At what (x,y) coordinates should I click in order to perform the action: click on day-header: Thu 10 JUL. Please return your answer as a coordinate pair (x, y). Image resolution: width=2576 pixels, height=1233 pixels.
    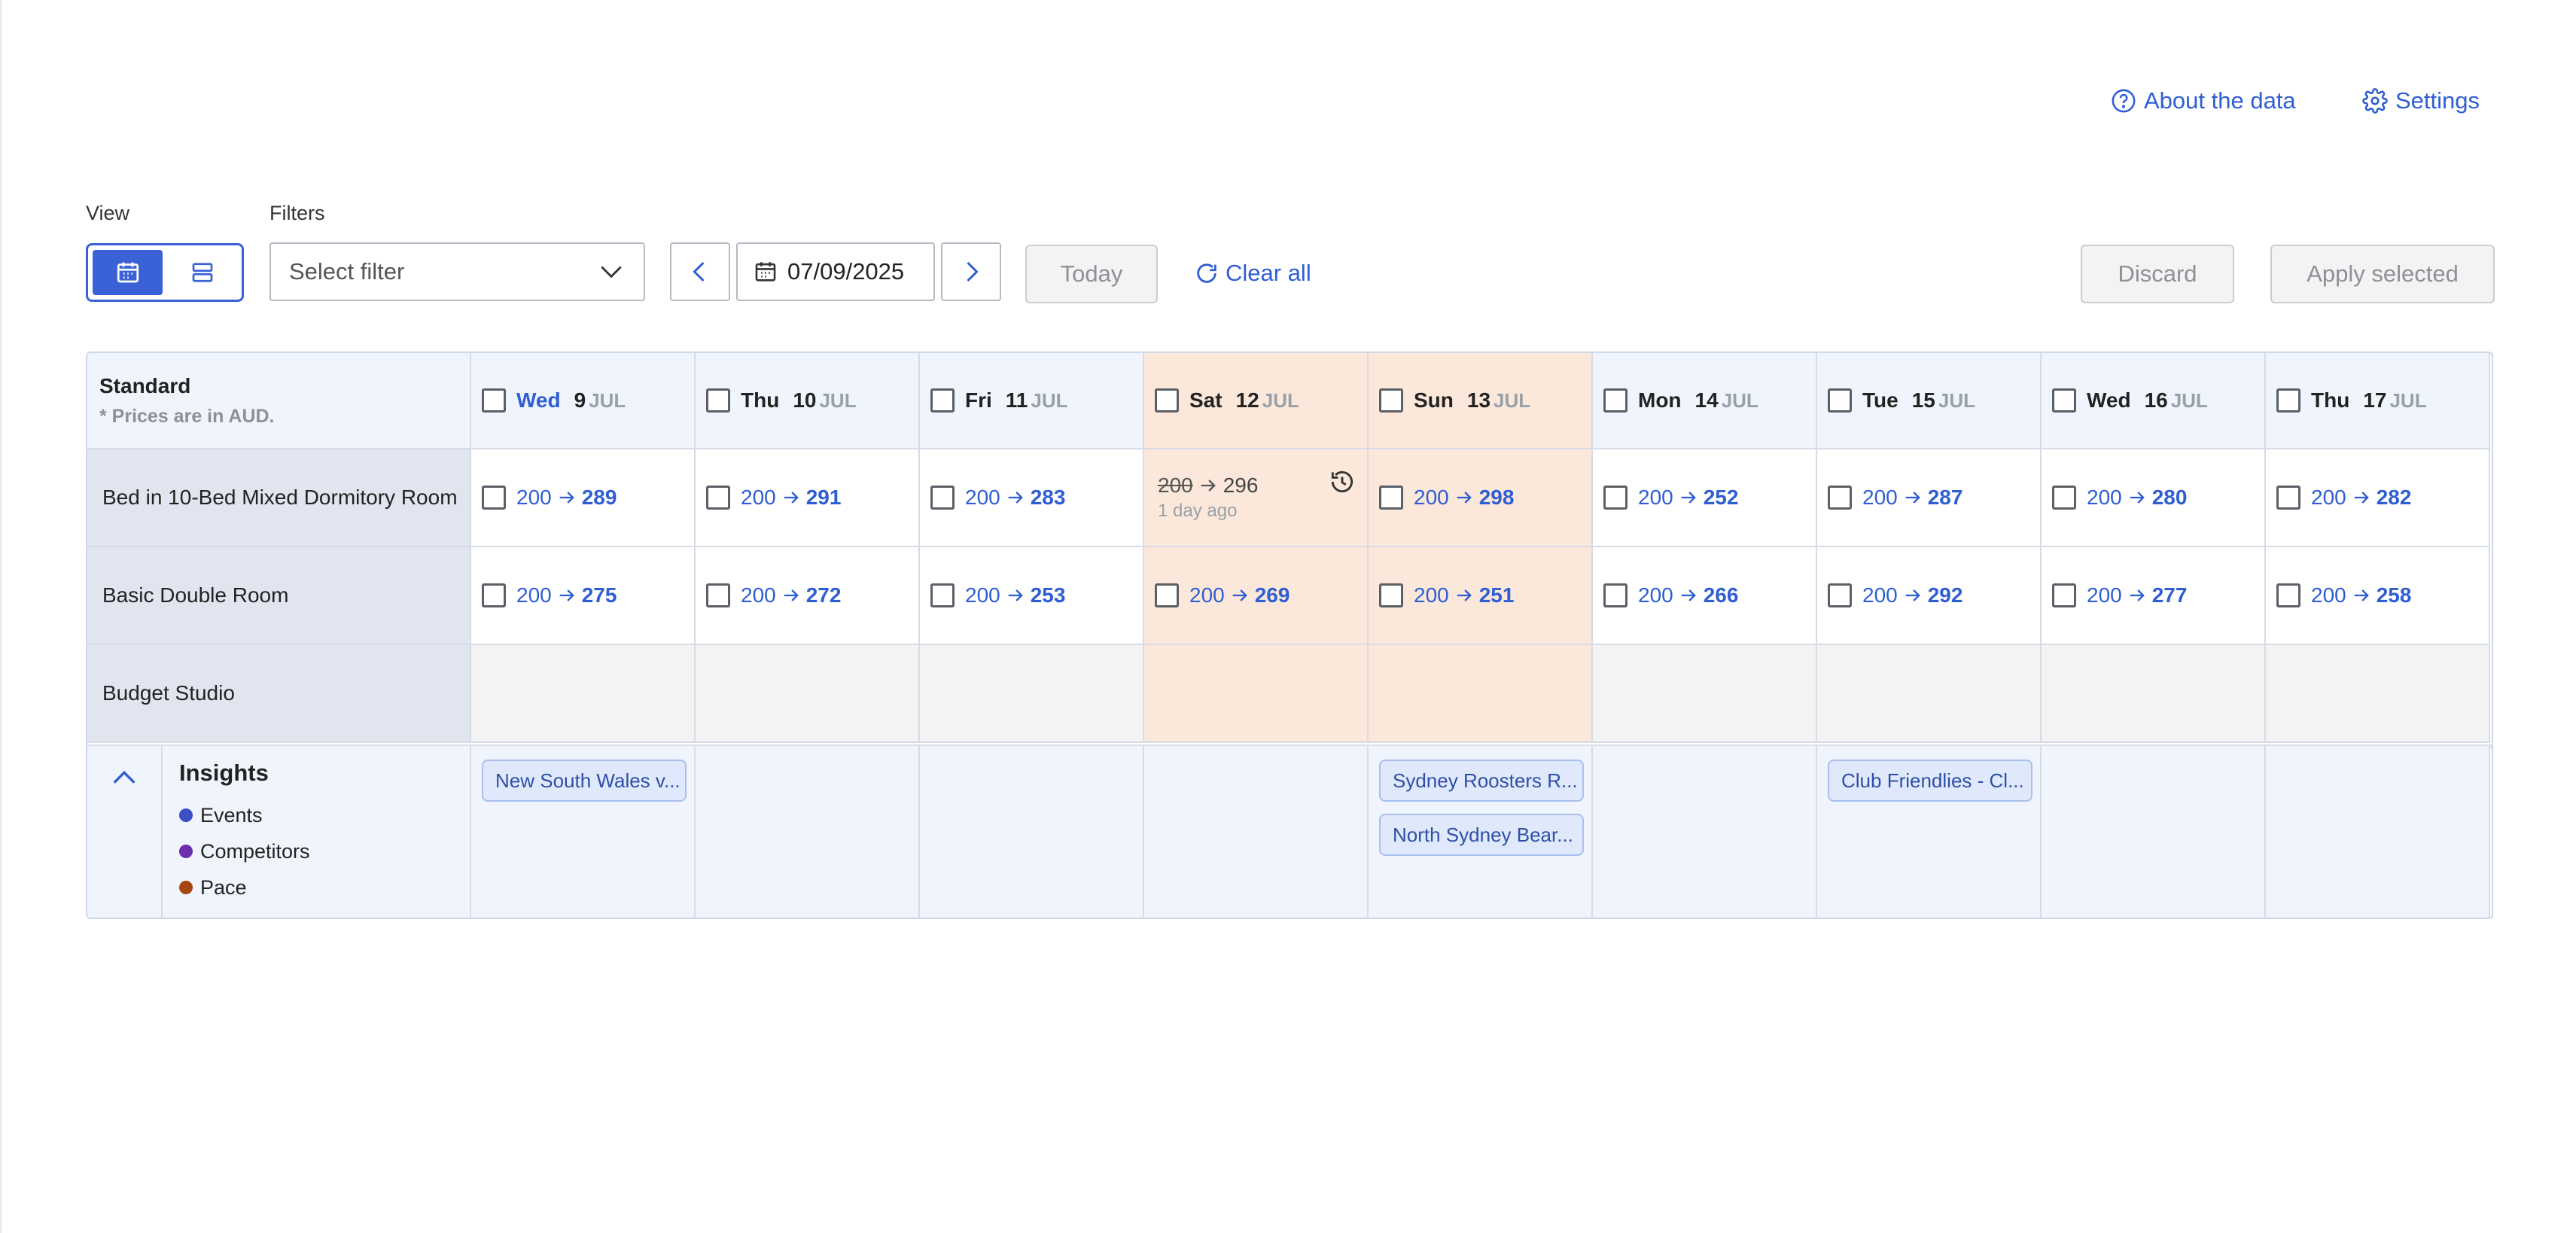
    Looking at the image, I should click on (808, 401).